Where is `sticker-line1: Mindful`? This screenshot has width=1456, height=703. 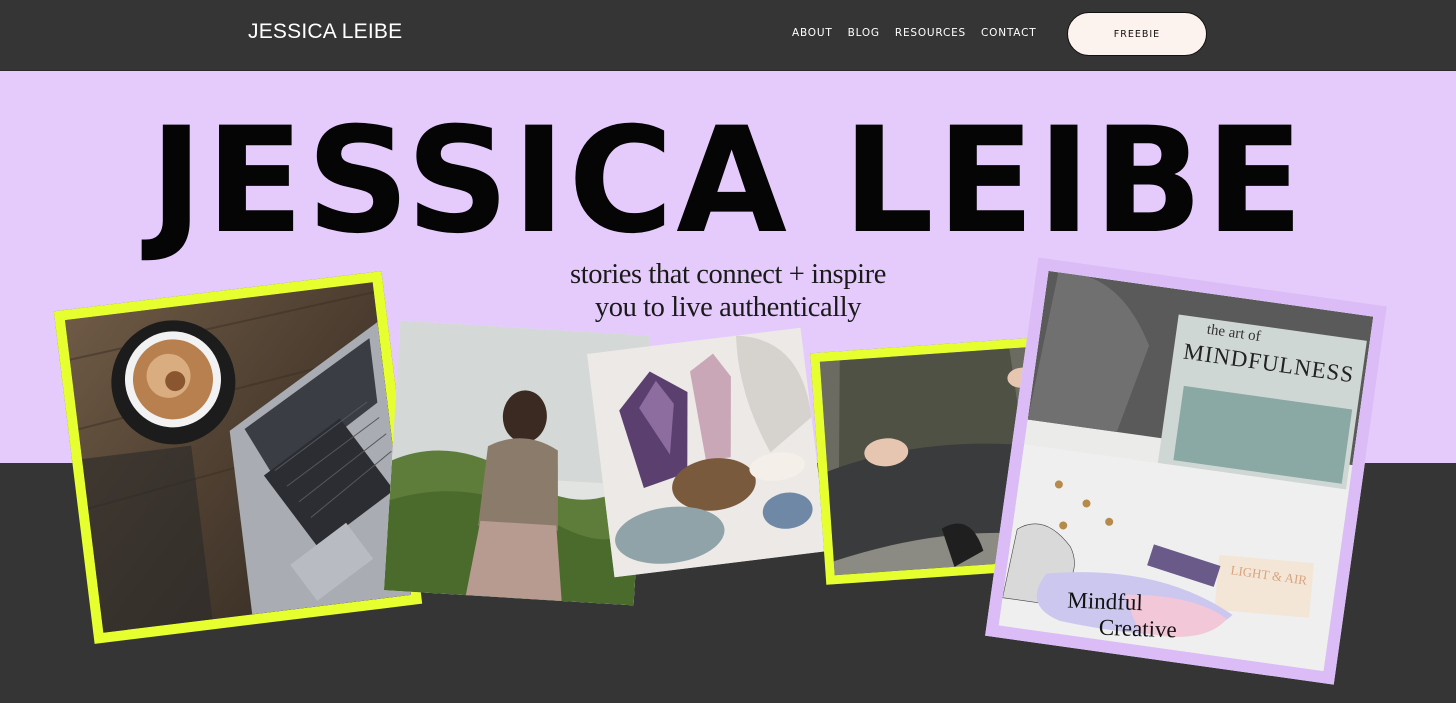
sticker-line1: Mindful is located at coordinates (1105, 602).